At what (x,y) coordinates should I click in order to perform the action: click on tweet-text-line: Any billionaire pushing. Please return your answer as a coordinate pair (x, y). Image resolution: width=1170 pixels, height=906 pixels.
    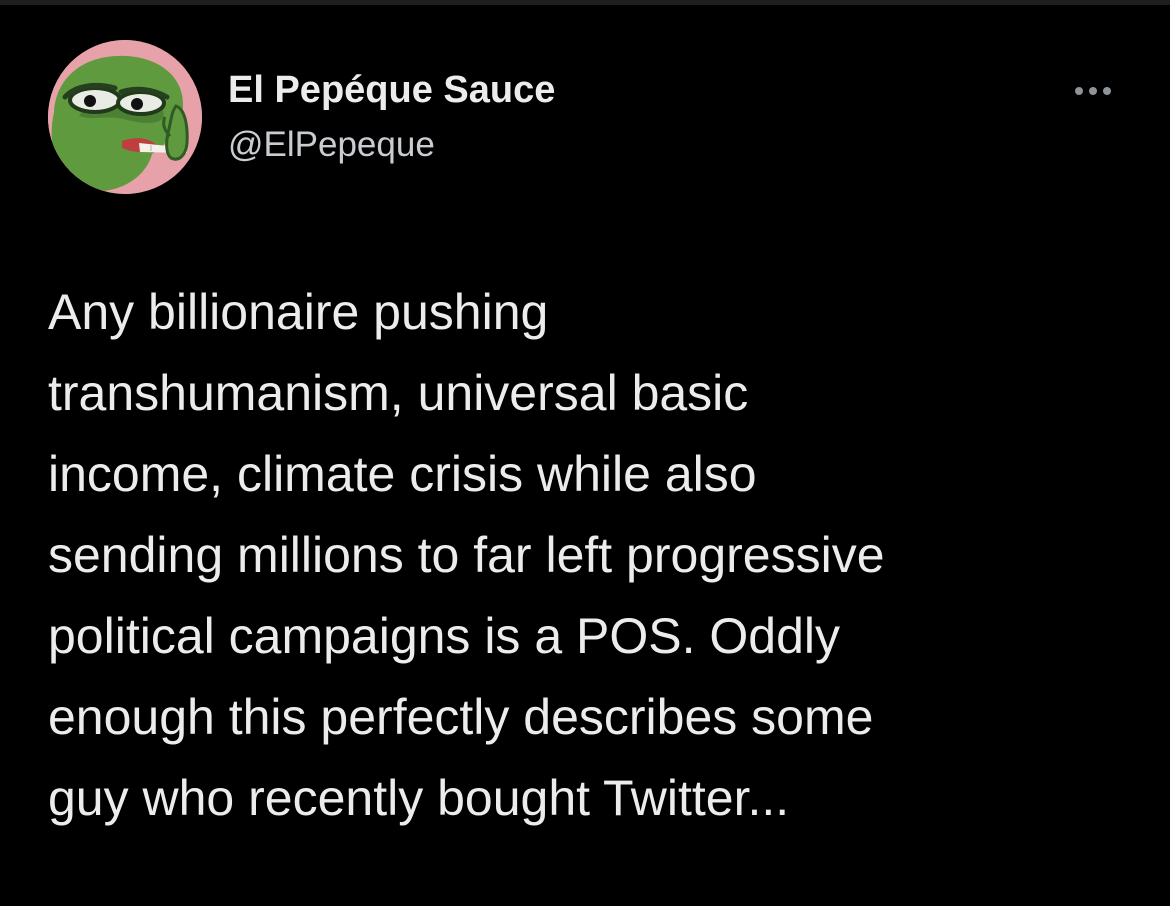
    Looking at the image, I should click on (298, 312).